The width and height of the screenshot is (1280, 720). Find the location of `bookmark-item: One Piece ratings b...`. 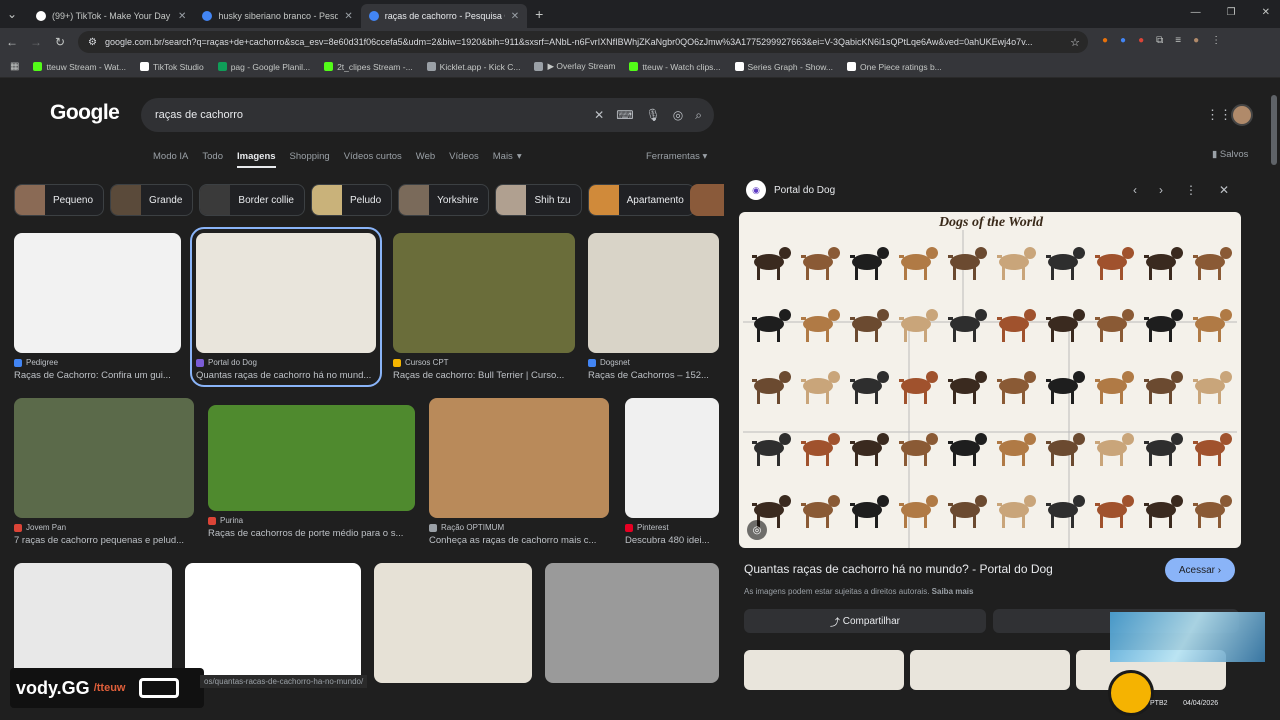

bookmark-item: One Piece ratings b... is located at coordinates (894, 66).